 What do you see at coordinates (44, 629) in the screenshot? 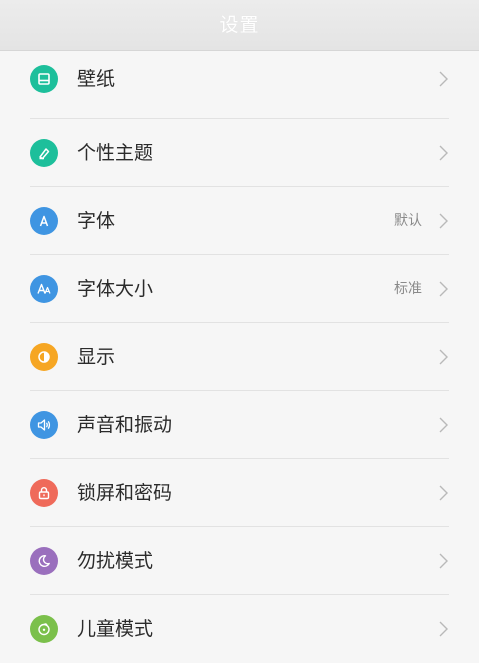
I see `kids-face-icon` at bounding box center [44, 629].